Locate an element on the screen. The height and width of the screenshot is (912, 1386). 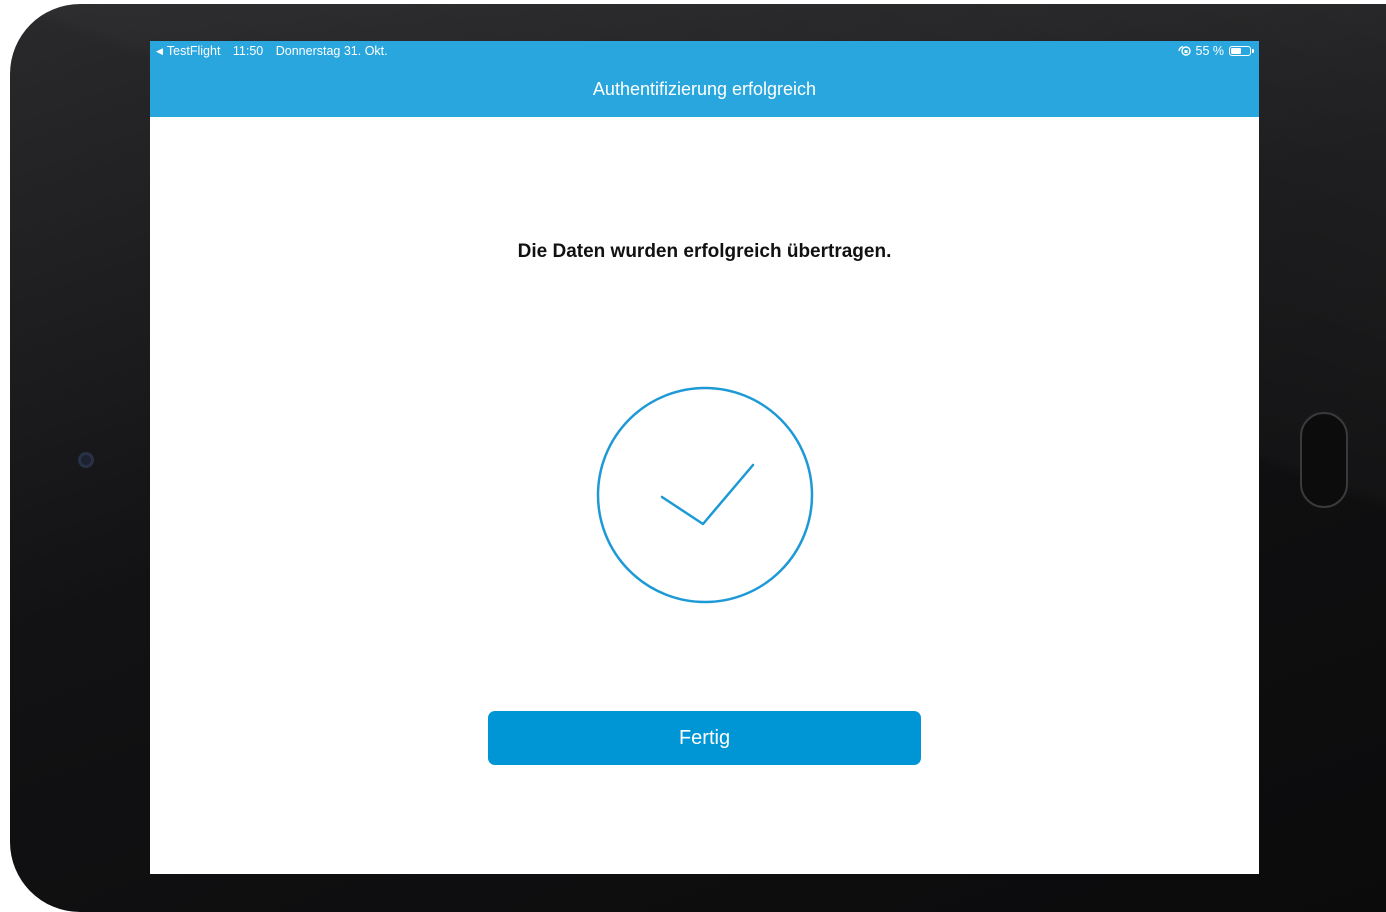
checkmark-circle-icon is located at coordinates (705, 495).